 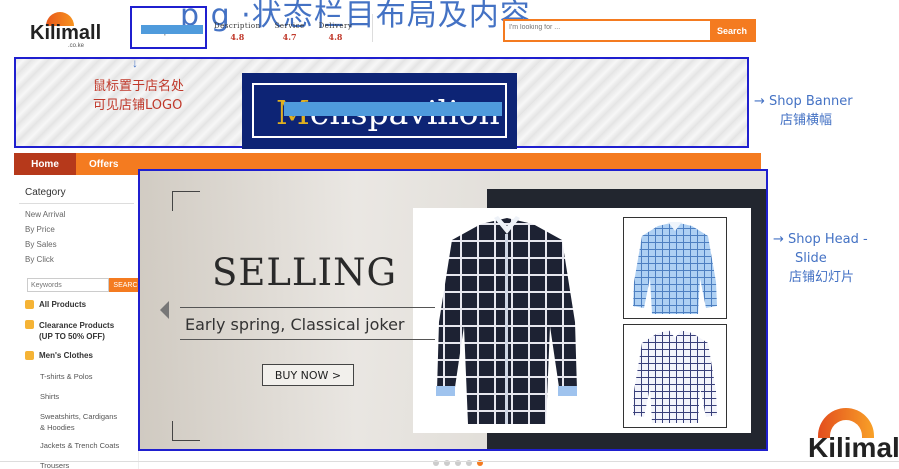 I want to click on annotation-text: Slide, so click(x=811, y=258).